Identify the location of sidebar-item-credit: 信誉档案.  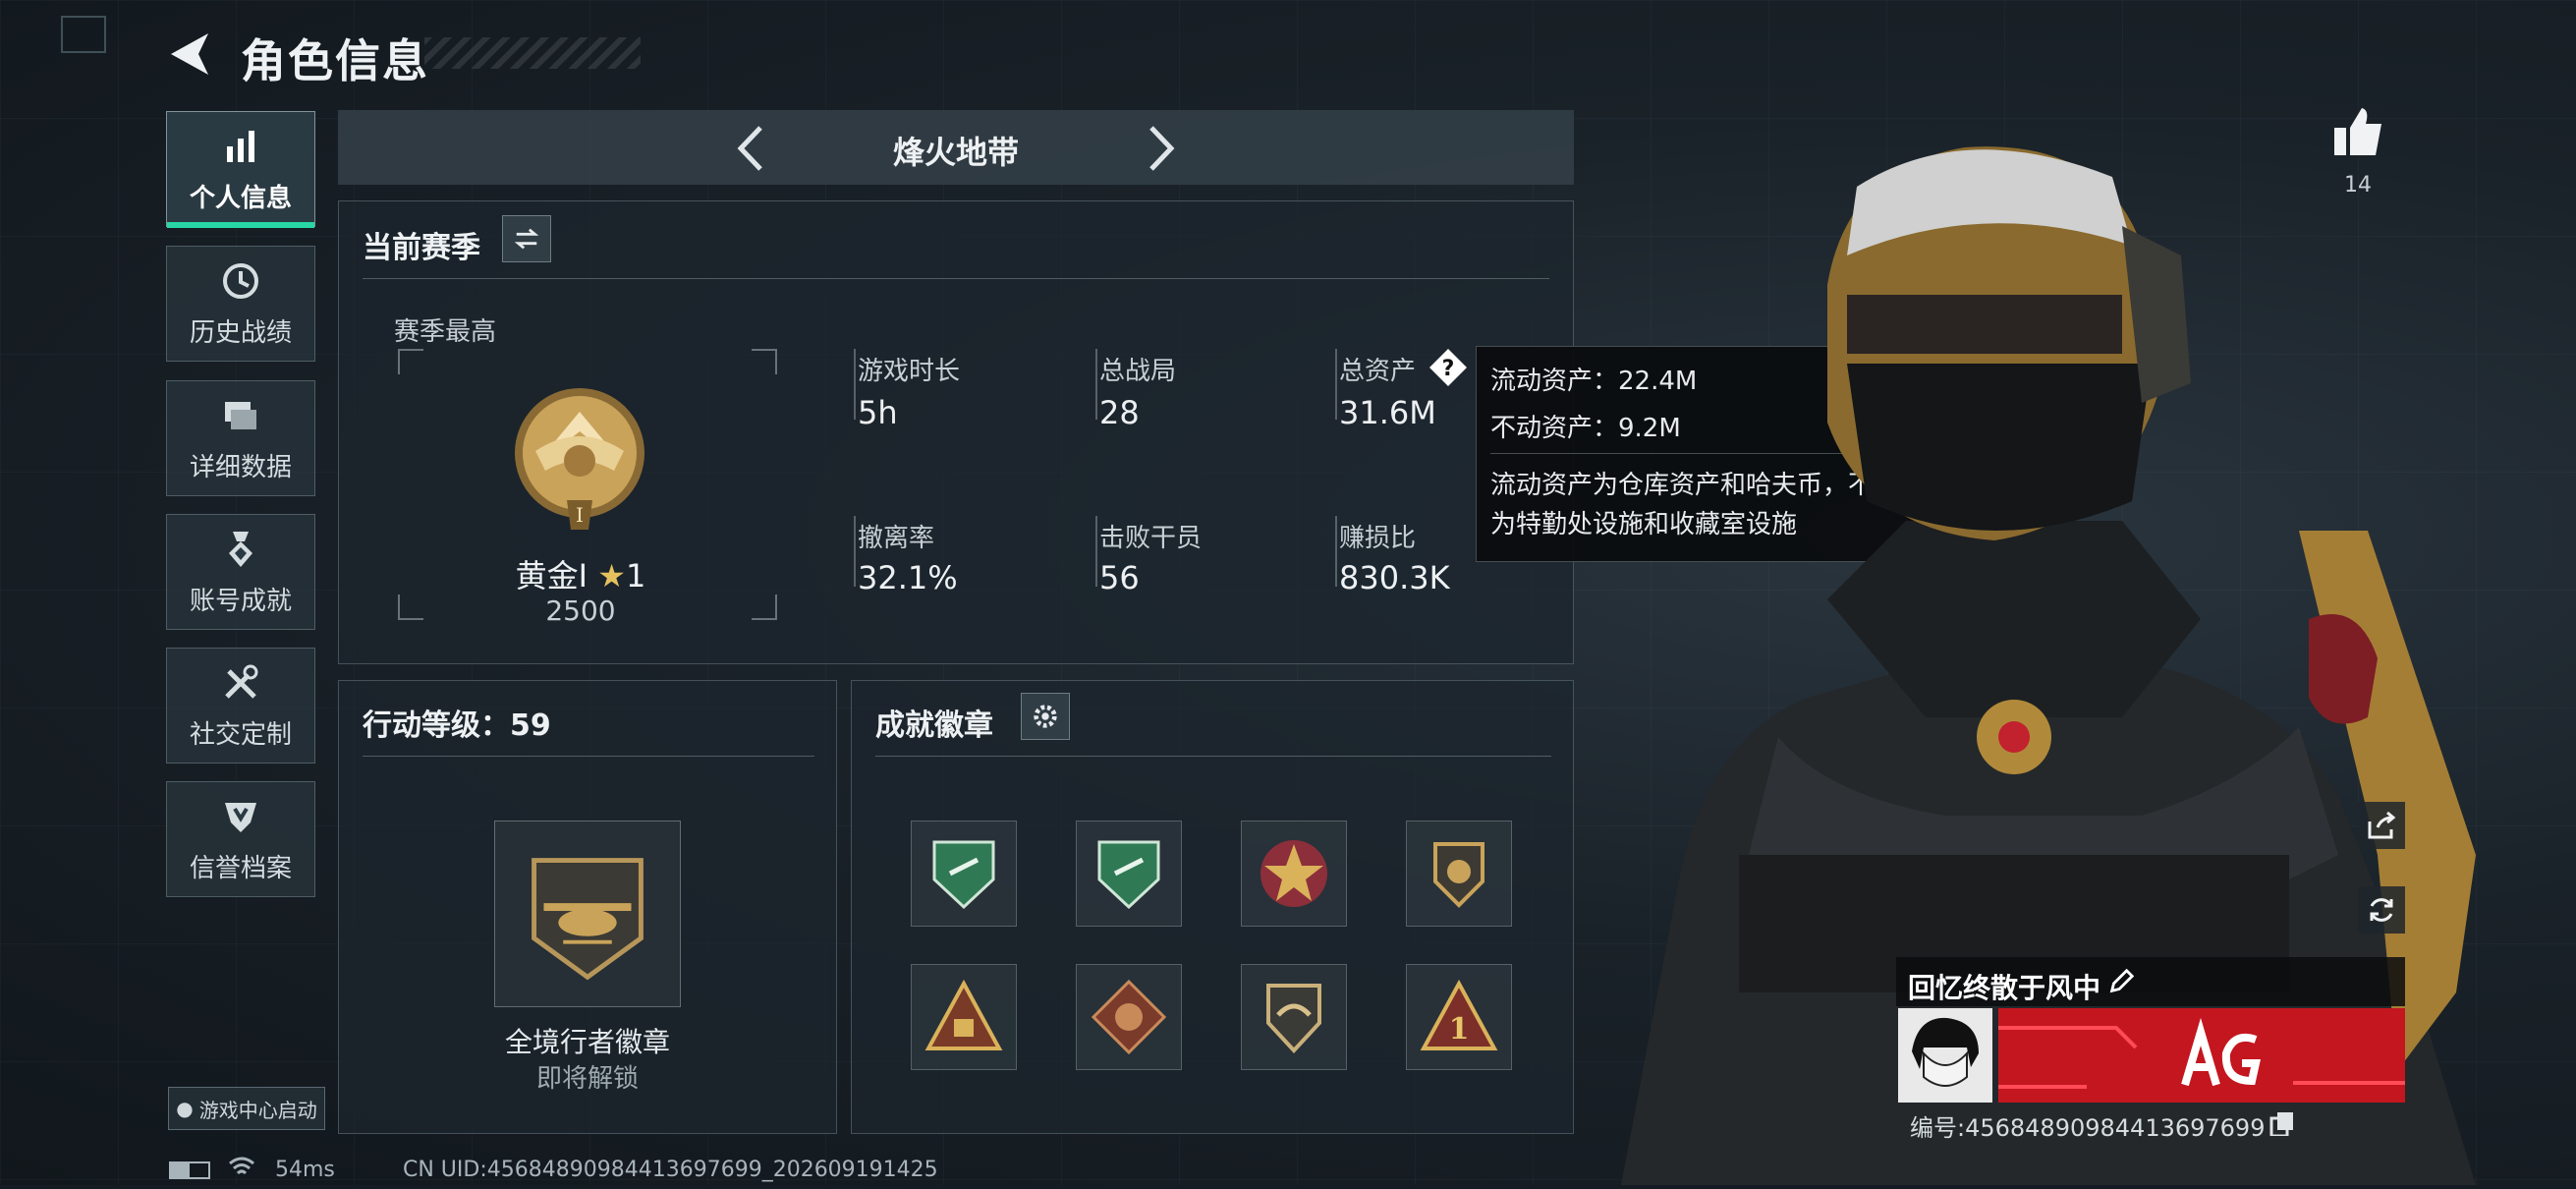
(240, 839).